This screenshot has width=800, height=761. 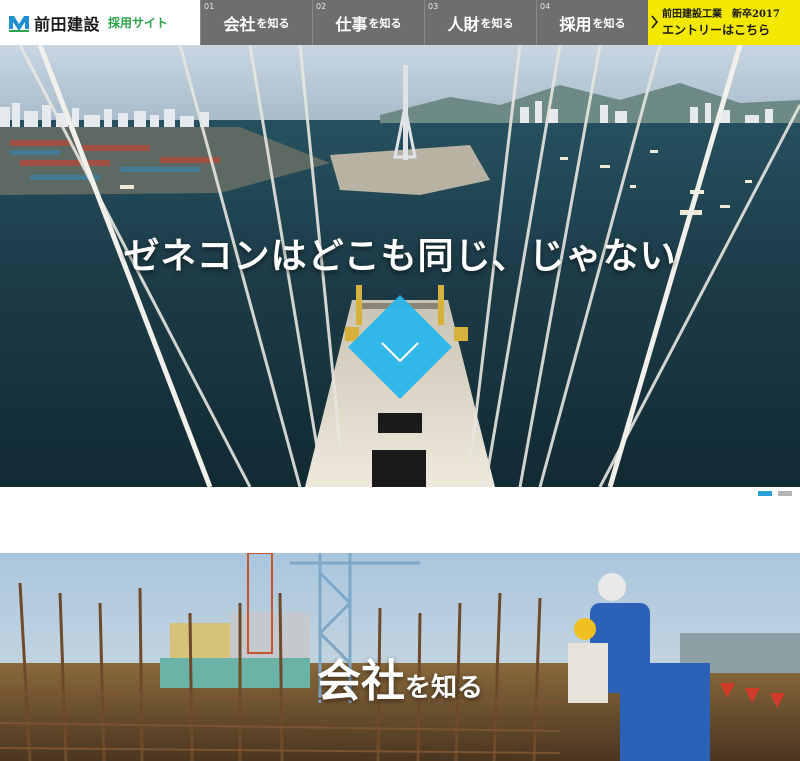 I want to click on nav-item-company: 01 会社 を知る, so click(x=256, y=22).